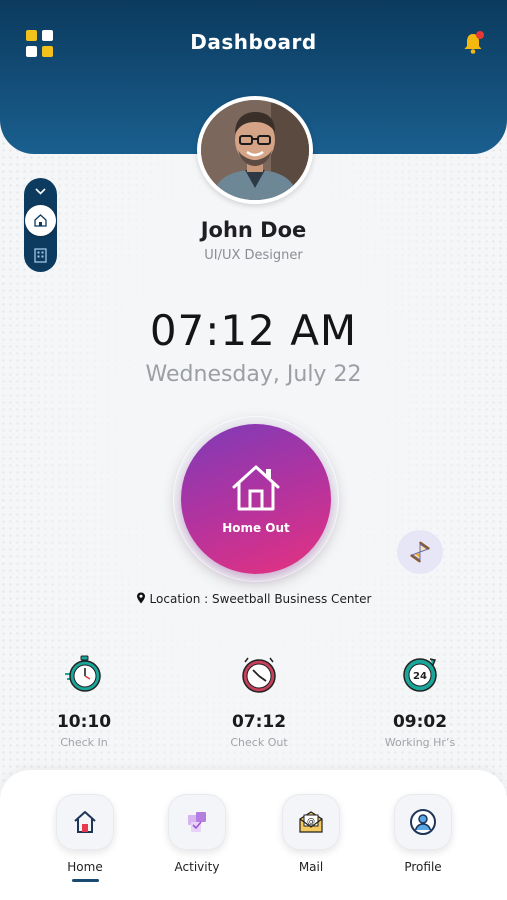  What do you see at coordinates (84, 701) in the screenshot?
I see `stat-check-in: 10:10 Check In` at bounding box center [84, 701].